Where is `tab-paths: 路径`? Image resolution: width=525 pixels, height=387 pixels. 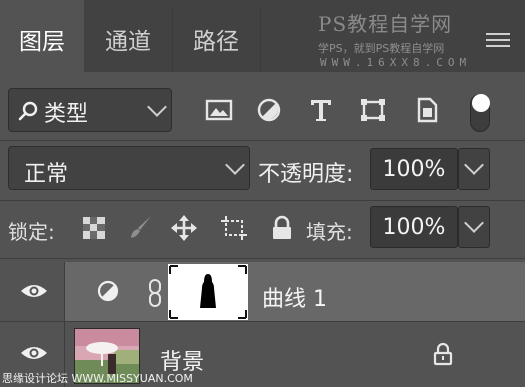 tab-paths: 路径 is located at coordinates (216, 36).